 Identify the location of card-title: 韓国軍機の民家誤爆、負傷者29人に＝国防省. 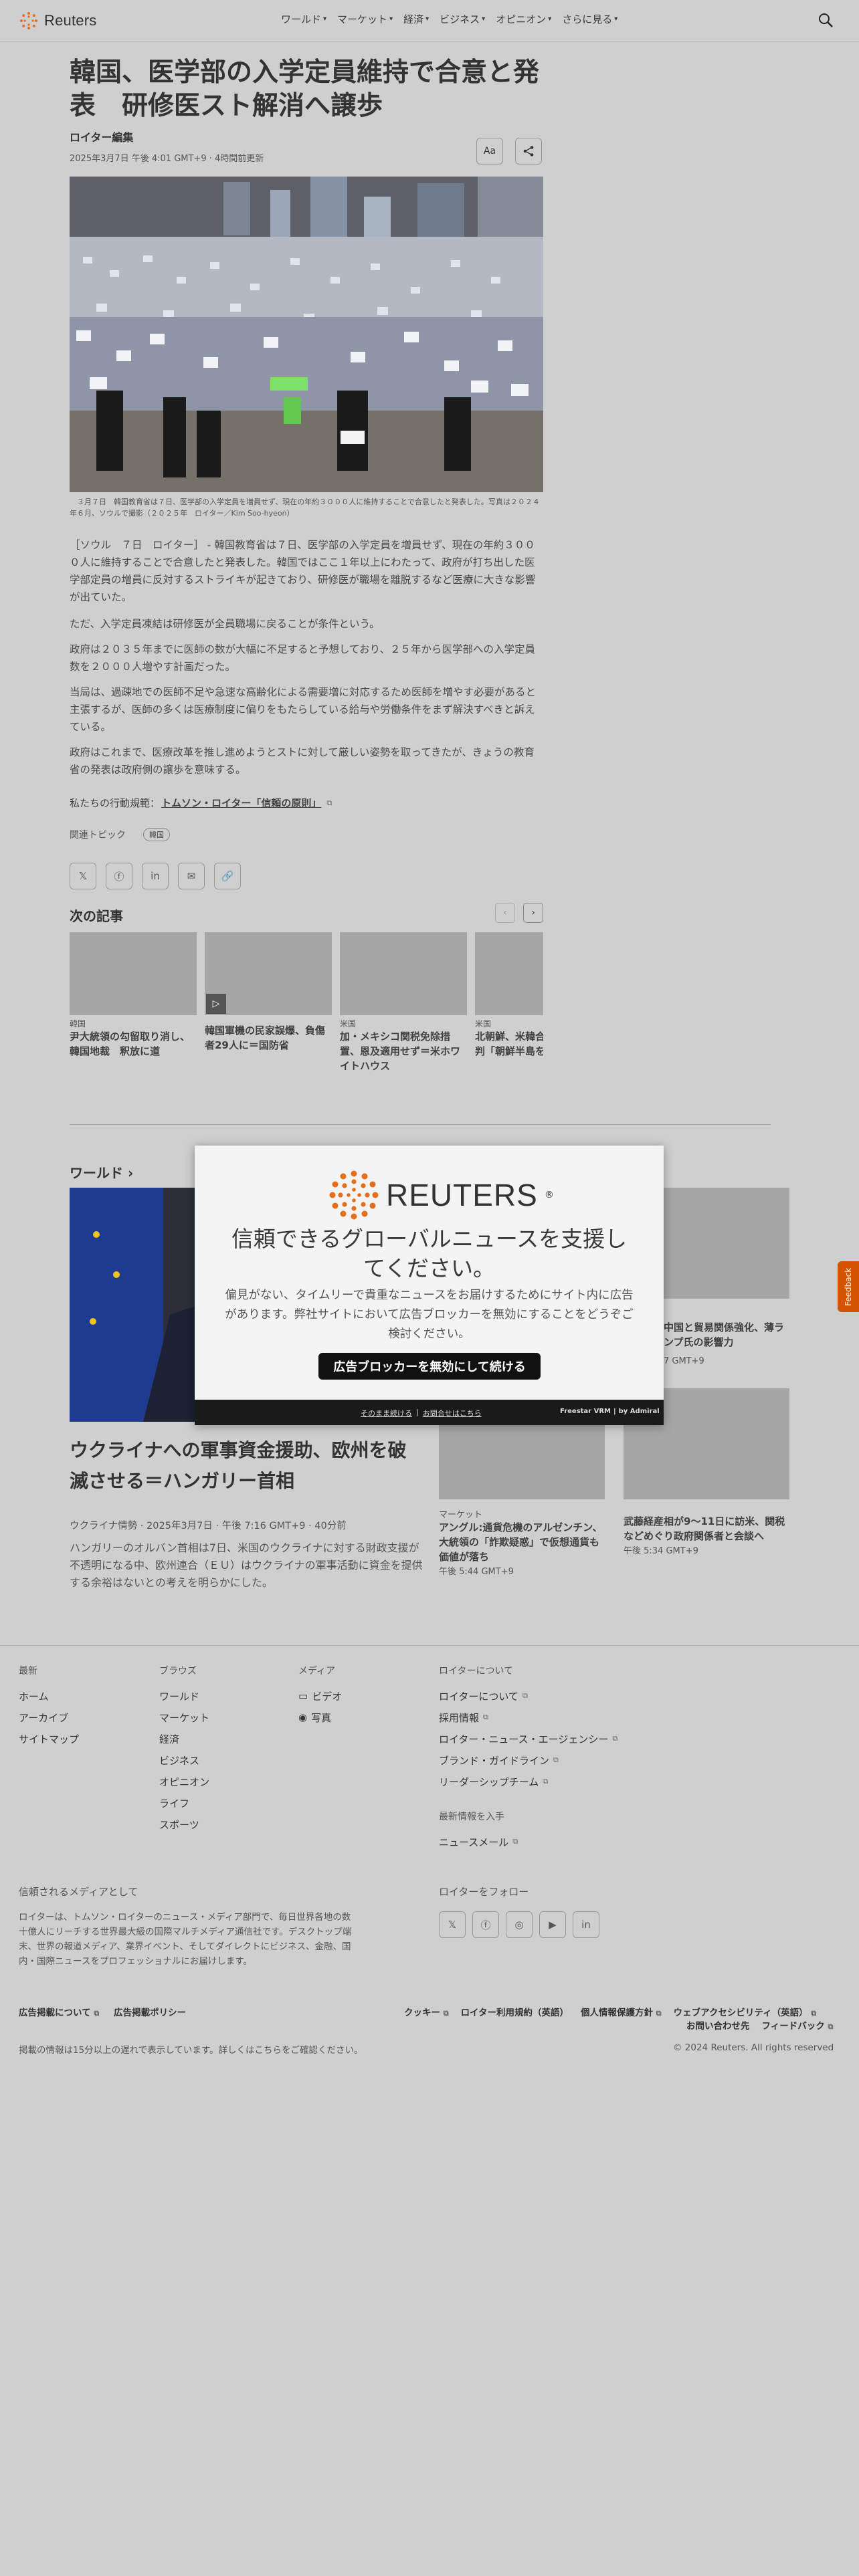
(265, 1038).